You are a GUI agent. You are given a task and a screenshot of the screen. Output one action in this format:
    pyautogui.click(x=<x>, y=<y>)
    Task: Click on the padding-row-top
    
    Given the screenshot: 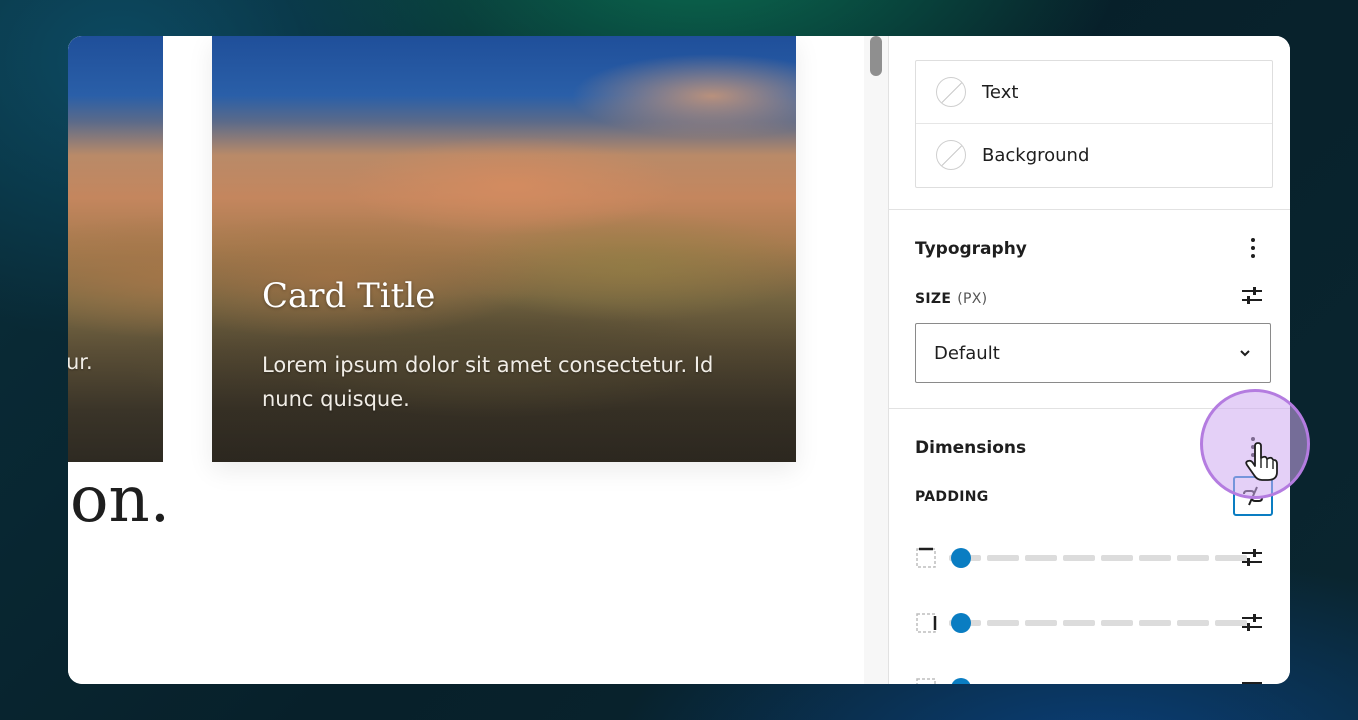 What is the action you would take?
    pyautogui.click(x=1093, y=558)
    